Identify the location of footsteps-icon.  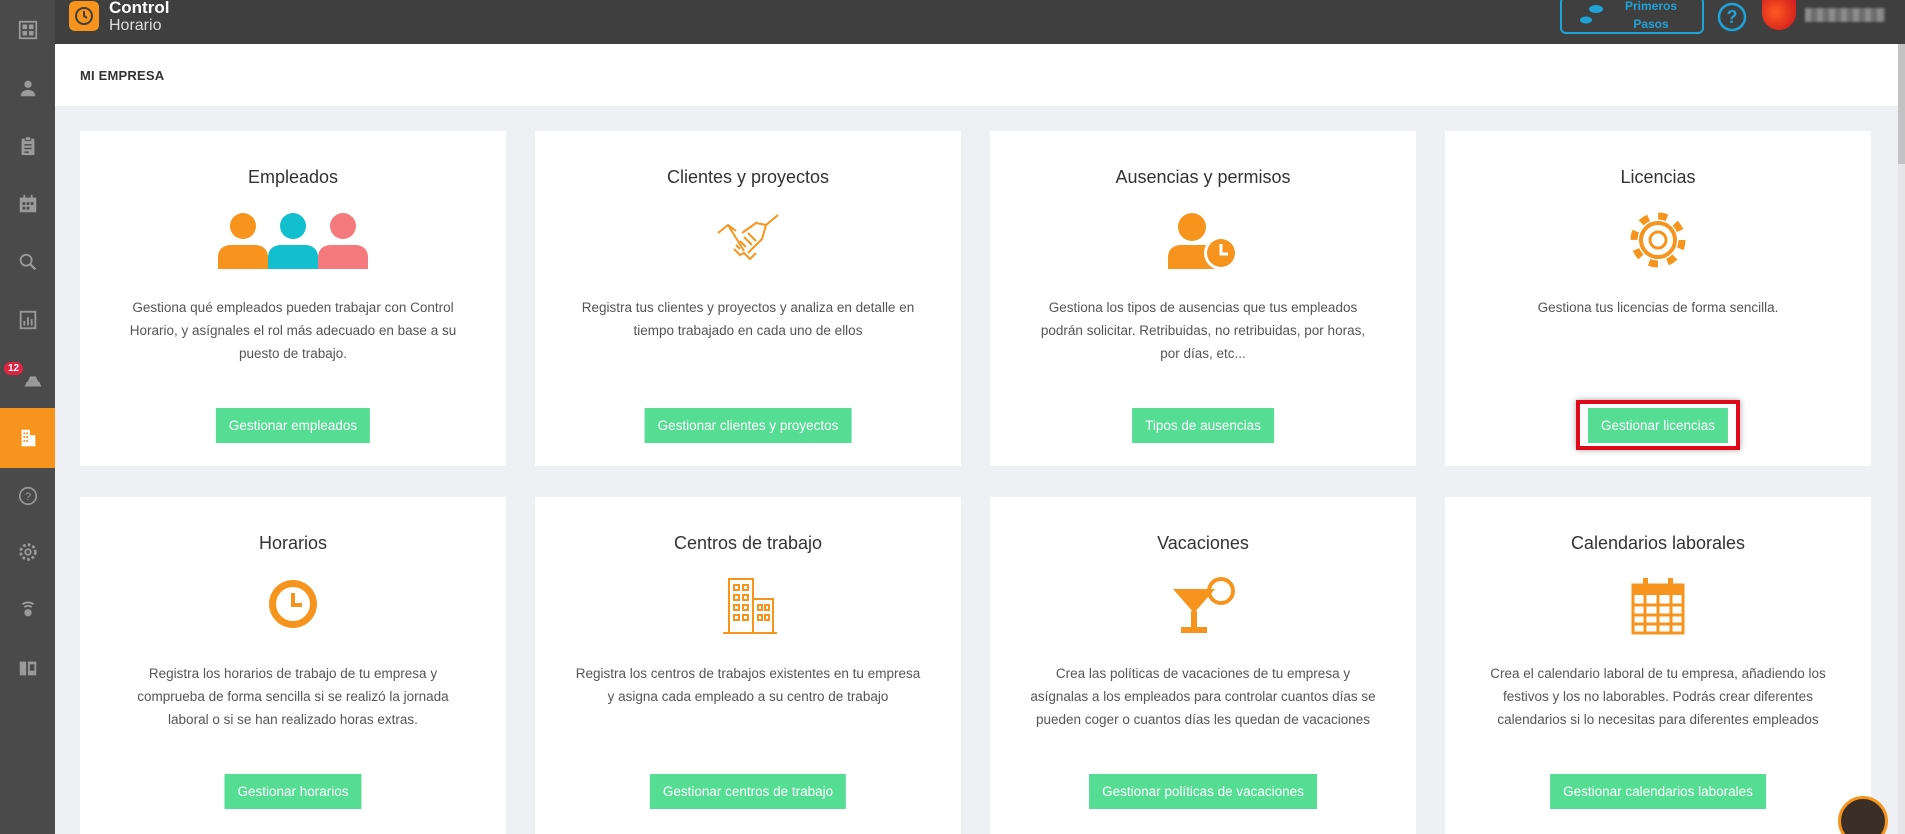
(1591, 14).